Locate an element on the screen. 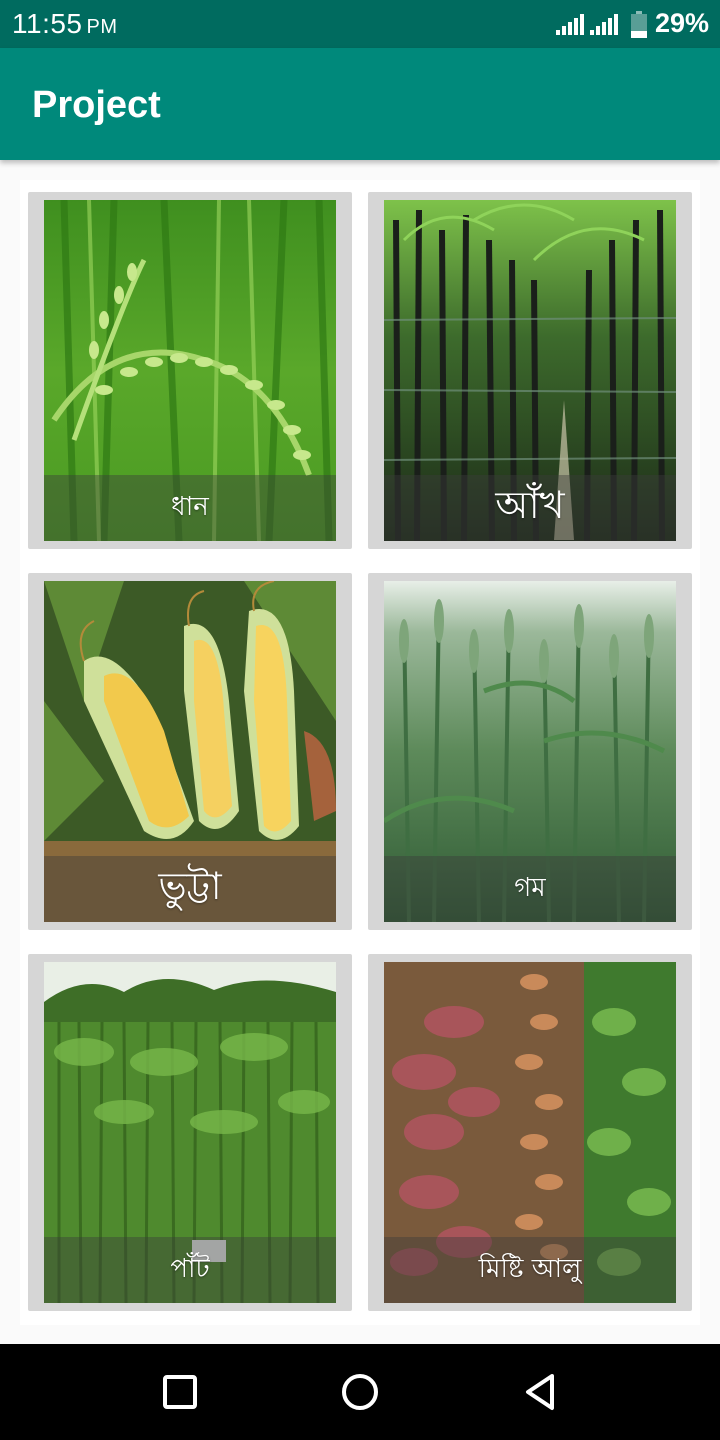 This screenshot has height=1440, width=720. crop-tile-rice: ধান is located at coordinates (190, 370).